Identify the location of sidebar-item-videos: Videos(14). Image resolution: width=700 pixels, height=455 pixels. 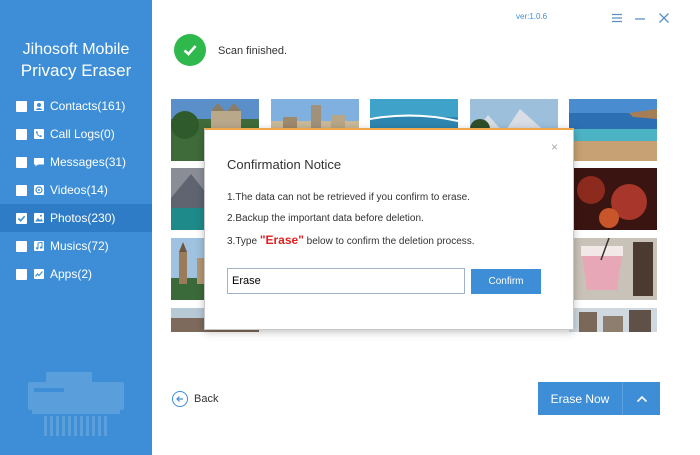
(76, 190).